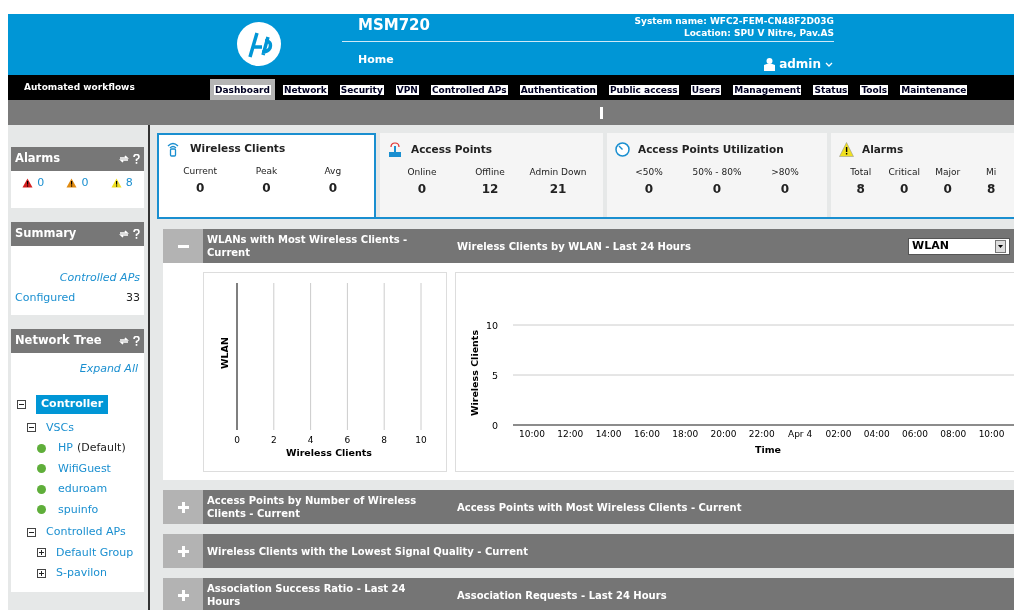 This screenshot has width=1014, height=610. I want to click on nav-tab: Controlled APs, so click(469, 89).